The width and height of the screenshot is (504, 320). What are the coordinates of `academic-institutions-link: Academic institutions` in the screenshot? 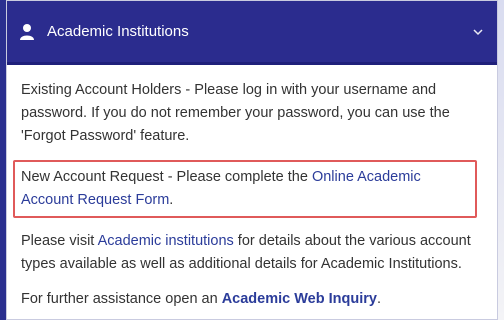 It's located at (166, 241).